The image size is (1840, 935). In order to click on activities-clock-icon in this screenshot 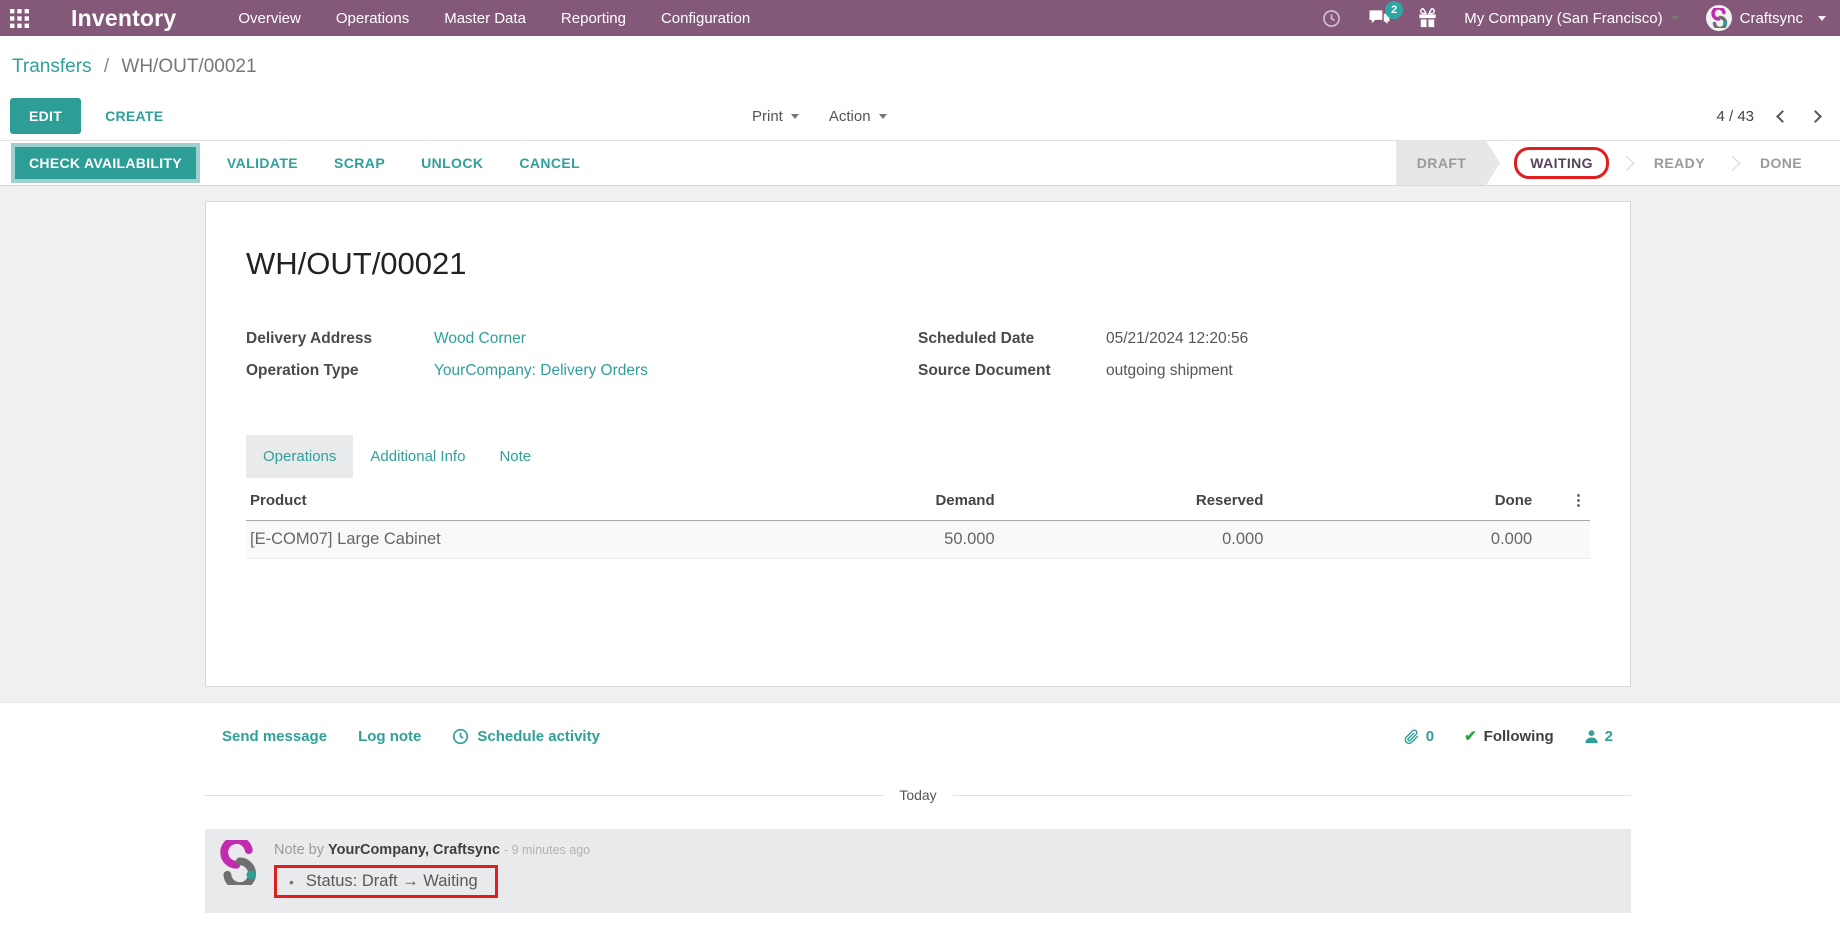, I will do `click(1331, 18)`.